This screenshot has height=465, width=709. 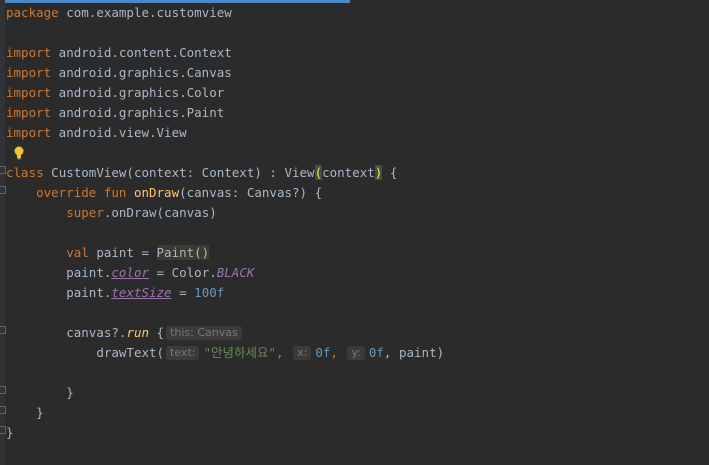 What do you see at coordinates (357, 193) in the screenshot?
I see `code-line-ondraw: override fun onDraw(canvas: Canvas?) {` at bounding box center [357, 193].